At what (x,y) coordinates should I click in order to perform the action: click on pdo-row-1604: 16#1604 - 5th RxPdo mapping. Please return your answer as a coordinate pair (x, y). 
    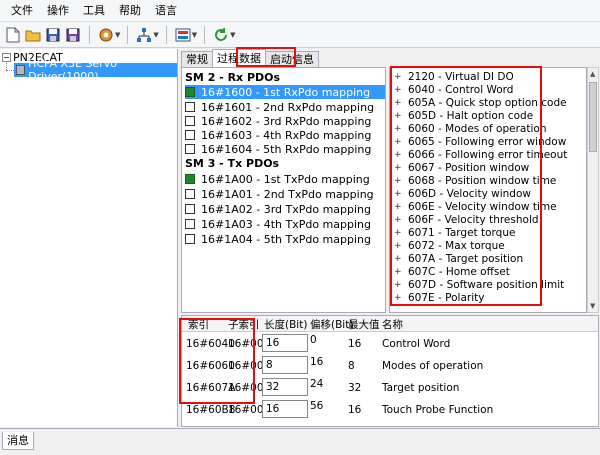
    Looking at the image, I should click on (285, 149).